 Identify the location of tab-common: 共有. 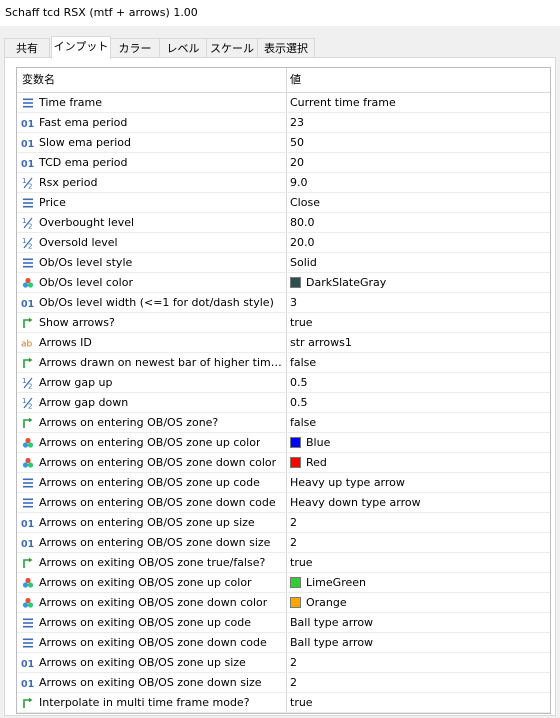
(27, 48).